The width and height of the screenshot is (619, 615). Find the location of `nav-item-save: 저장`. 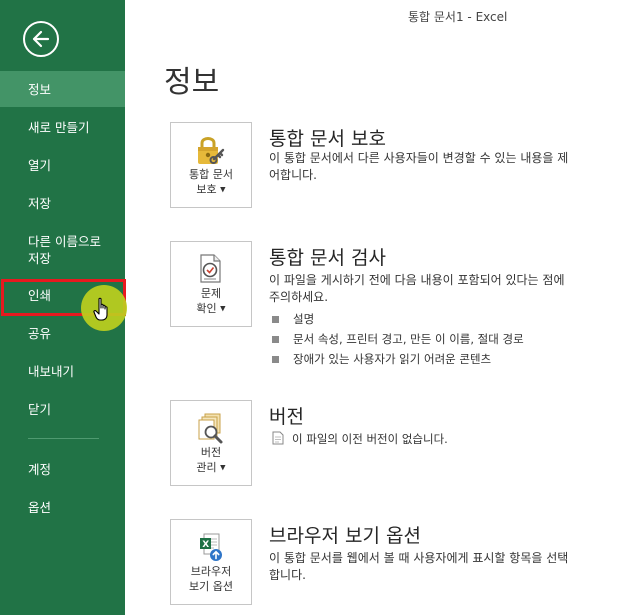

nav-item-save: 저장 is located at coordinates (62, 203).